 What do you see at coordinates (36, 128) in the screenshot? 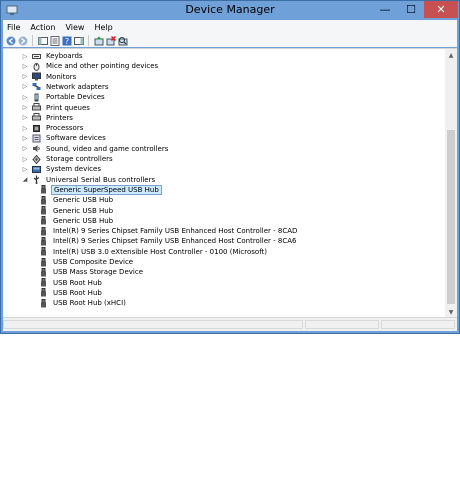
I see `processor-icon` at bounding box center [36, 128].